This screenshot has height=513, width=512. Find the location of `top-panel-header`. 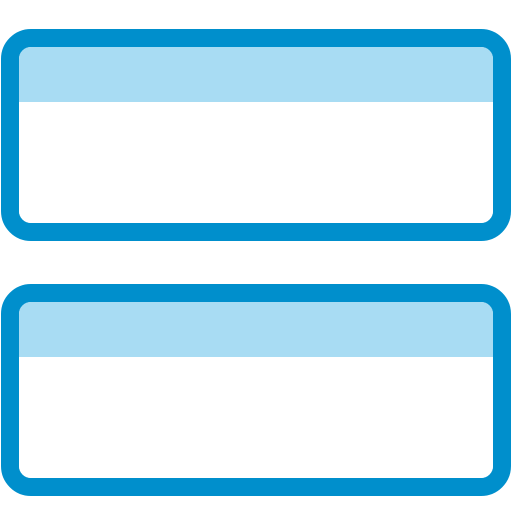

top-panel-header is located at coordinates (256, 74).